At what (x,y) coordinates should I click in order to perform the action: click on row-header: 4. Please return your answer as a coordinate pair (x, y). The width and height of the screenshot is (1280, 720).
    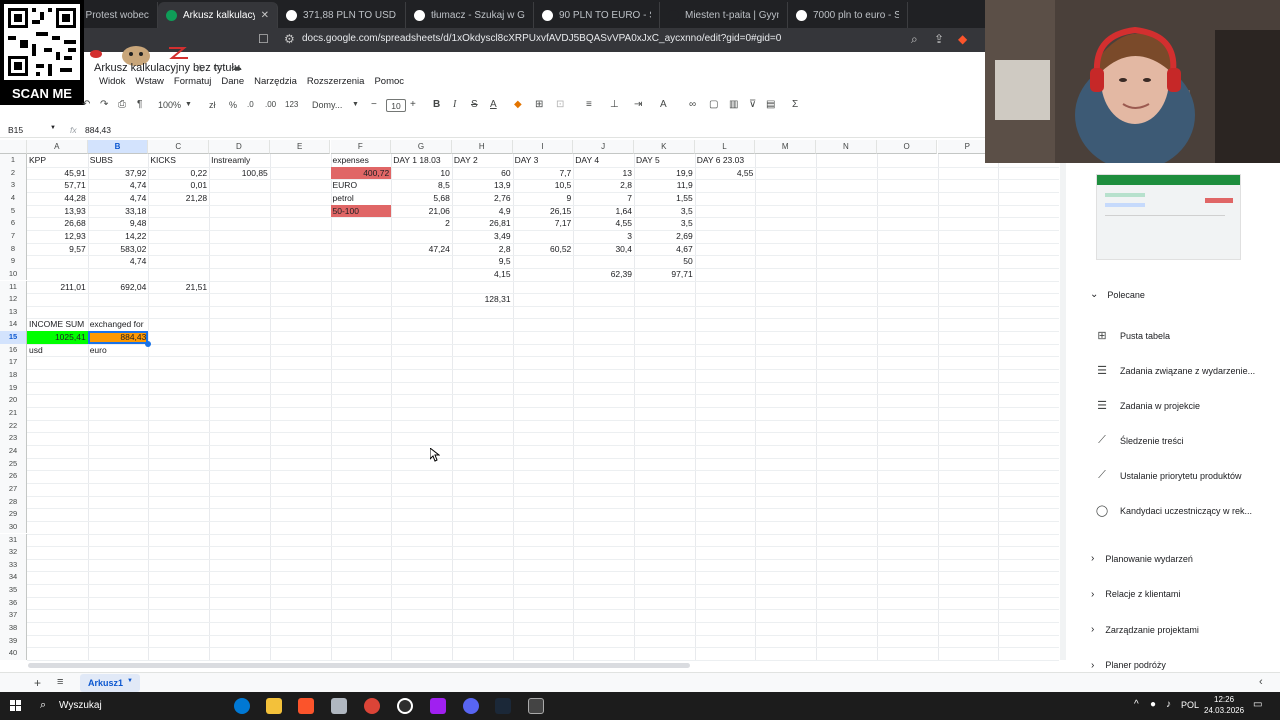
    Looking at the image, I should click on (13, 198).